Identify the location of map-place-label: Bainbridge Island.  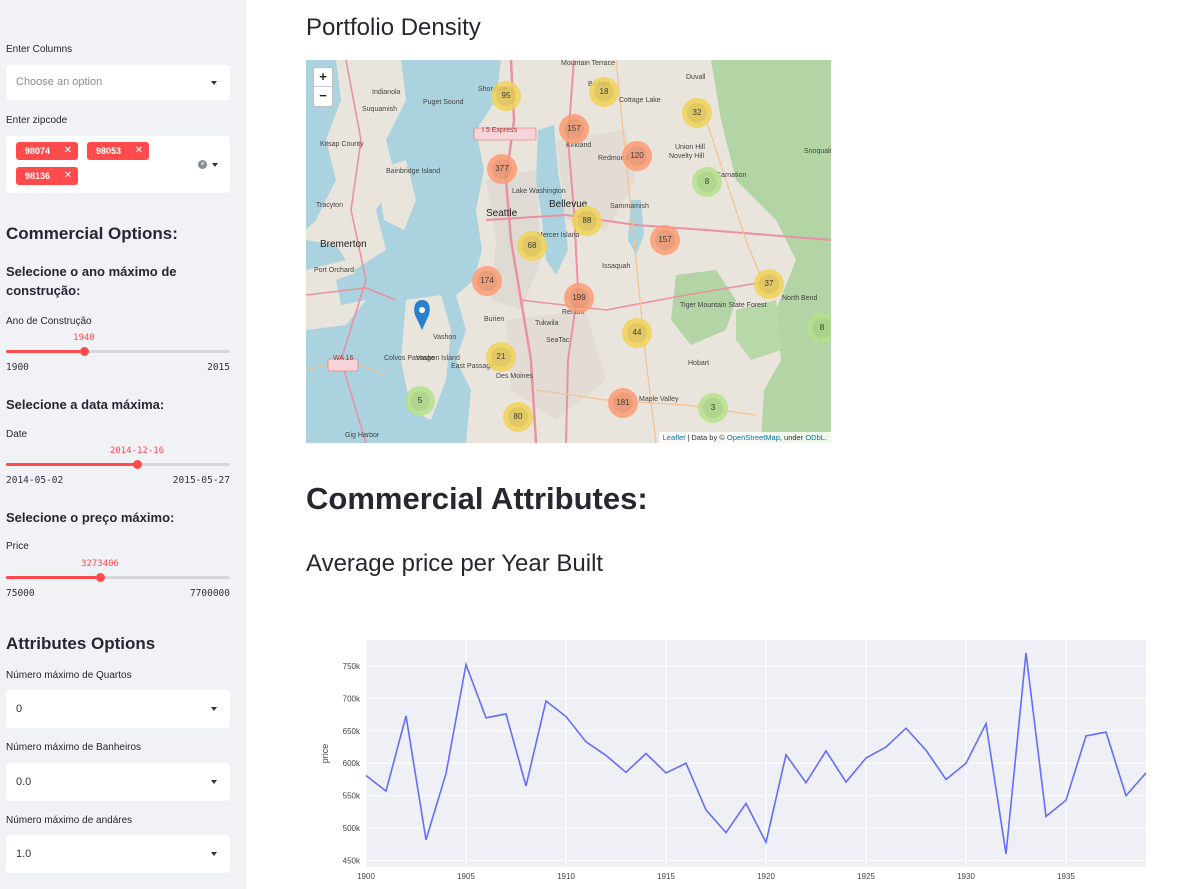
(413, 171).